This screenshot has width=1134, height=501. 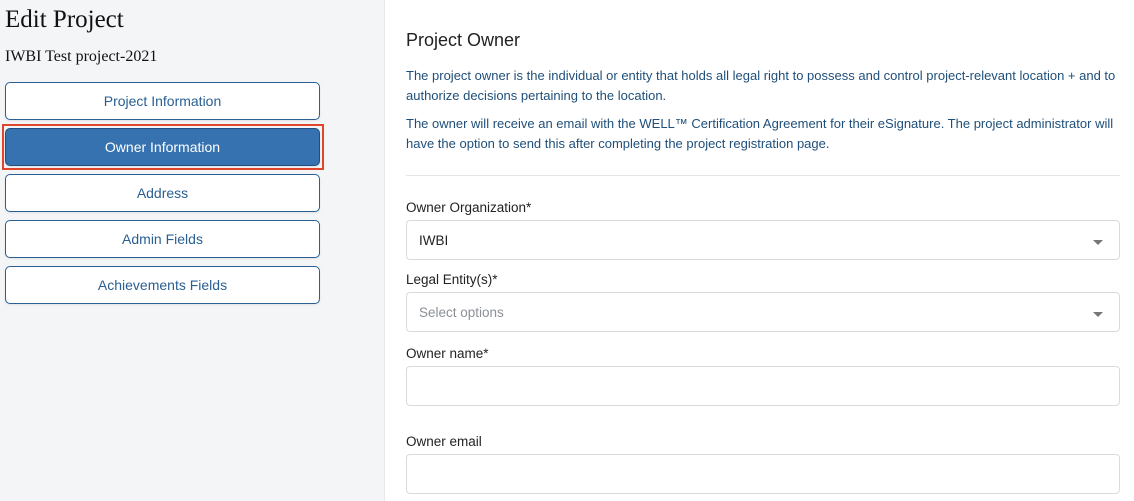 What do you see at coordinates (763, 386) in the screenshot?
I see `owner-name-input` at bounding box center [763, 386].